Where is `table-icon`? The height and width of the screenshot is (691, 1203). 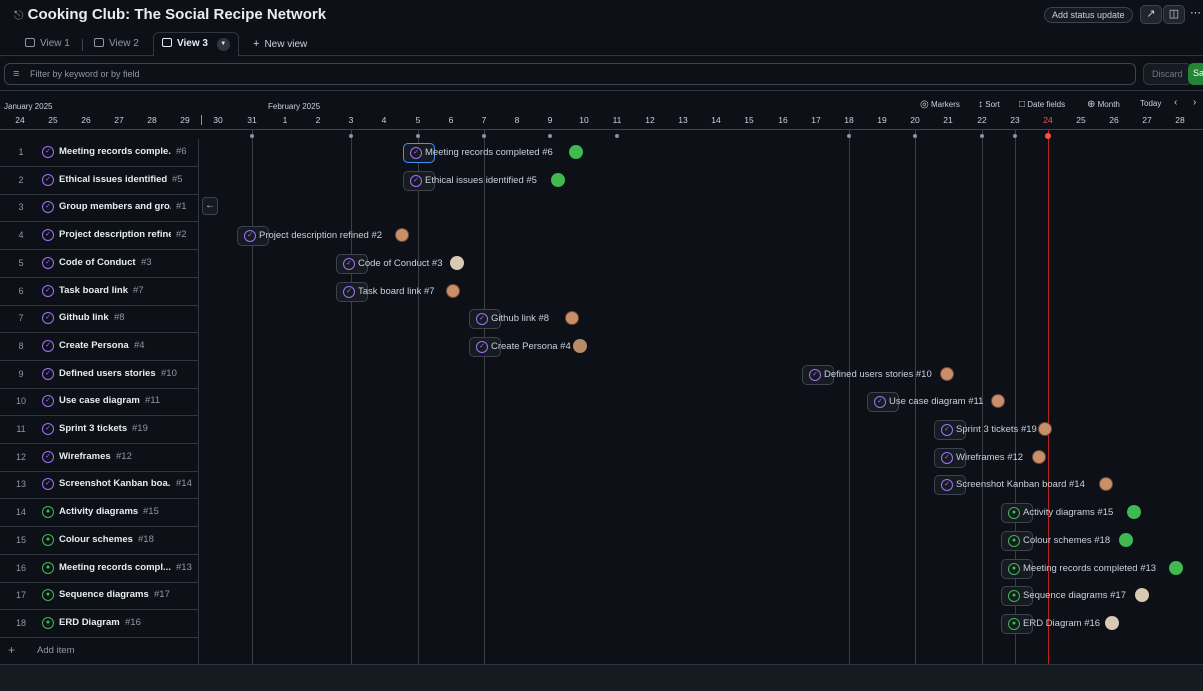 table-icon is located at coordinates (30, 42).